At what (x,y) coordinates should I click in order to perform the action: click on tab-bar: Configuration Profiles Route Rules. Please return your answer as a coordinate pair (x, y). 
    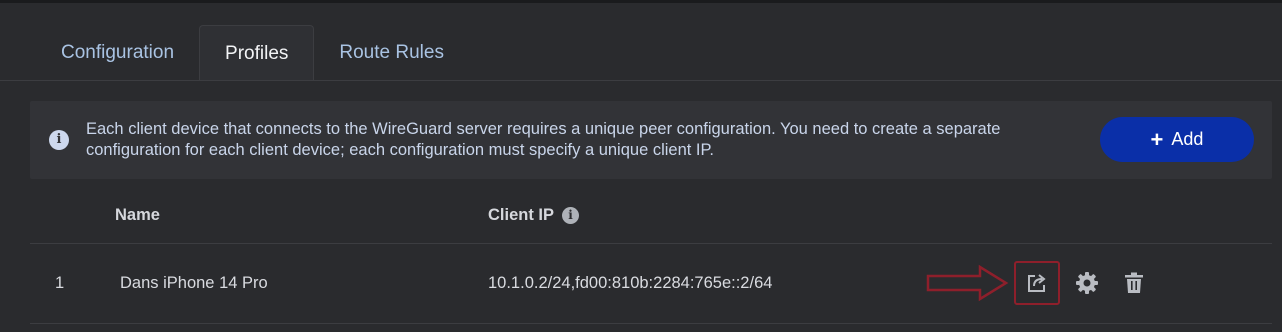
    Looking at the image, I should click on (252, 53).